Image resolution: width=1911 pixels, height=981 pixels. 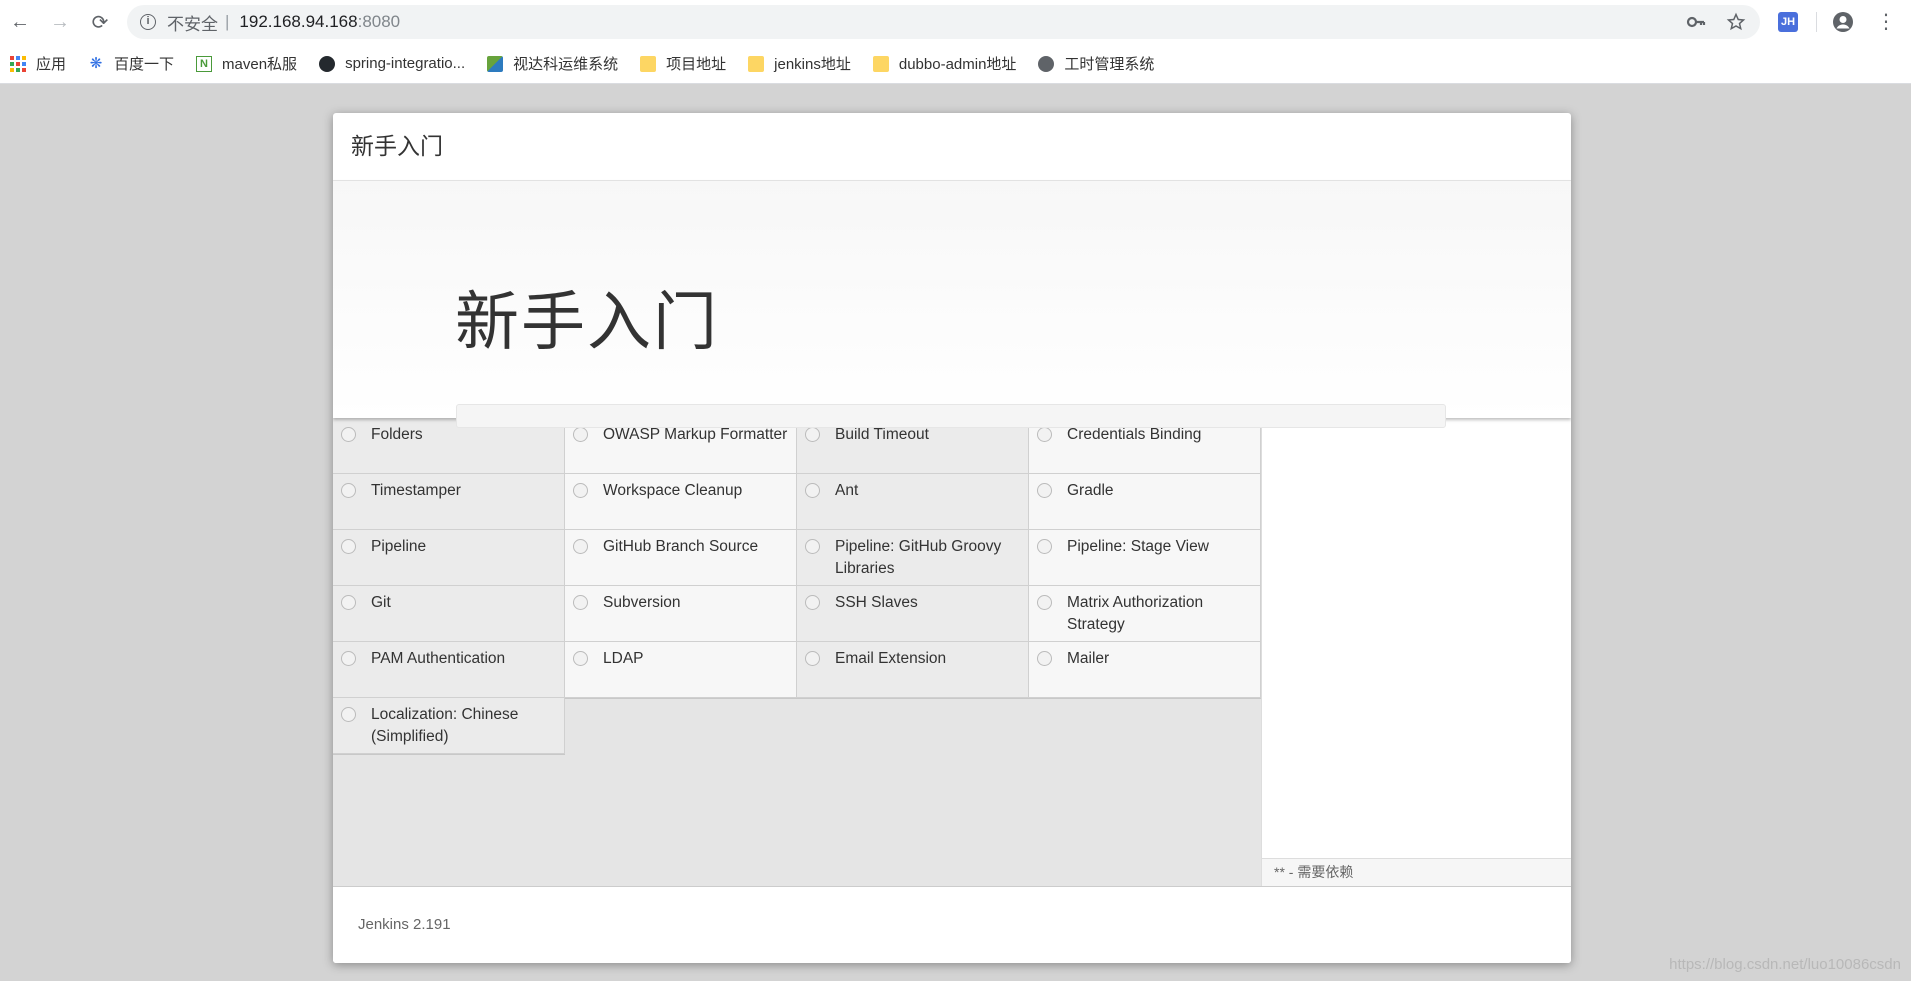 What do you see at coordinates (1134, 434) in the screenshot?
I see `plugin-name: Credentials Binding` at bounding box center [1134, 434].